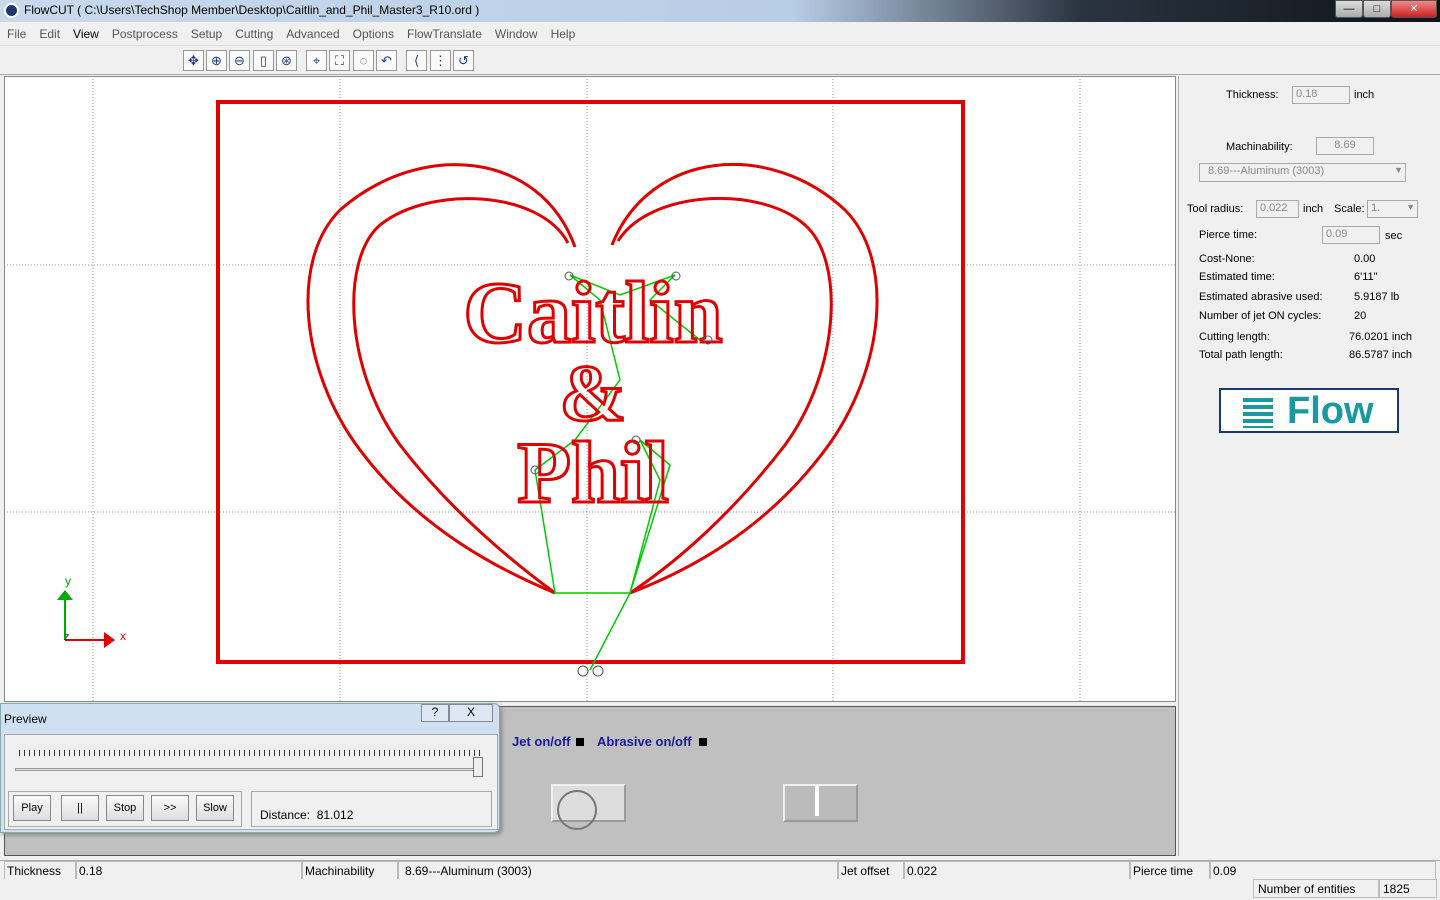 This screenshot has height=900, width=1440. I want to click on lead-in-button: ↺, so click(463, 60).